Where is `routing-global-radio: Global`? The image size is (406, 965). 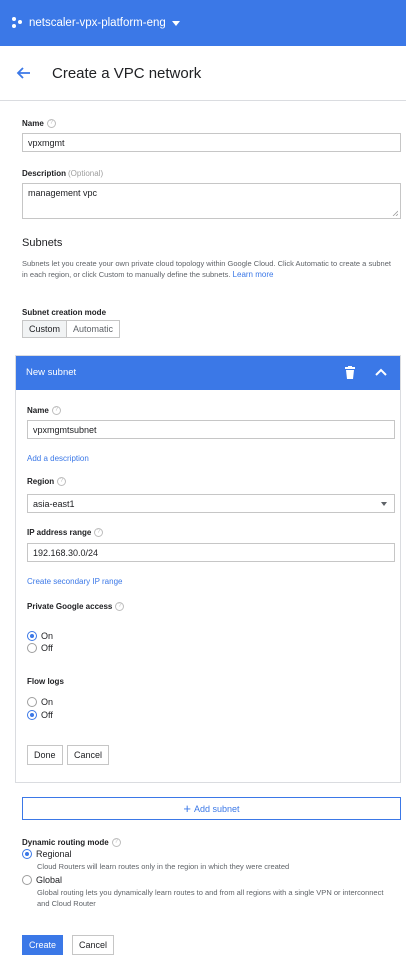 routing-global-radio: Global is located at coordinates (42, 880).